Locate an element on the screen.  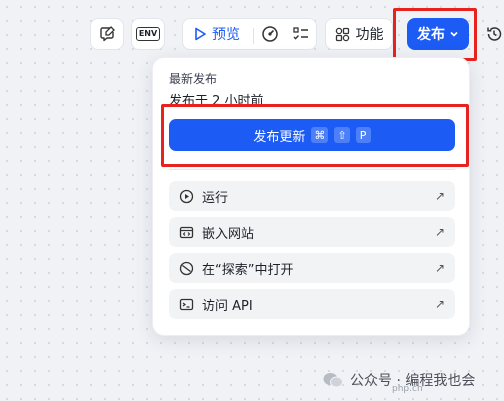
menu-item-embed: 嵌入网站 ↗ is located at coordinates (312, 232).